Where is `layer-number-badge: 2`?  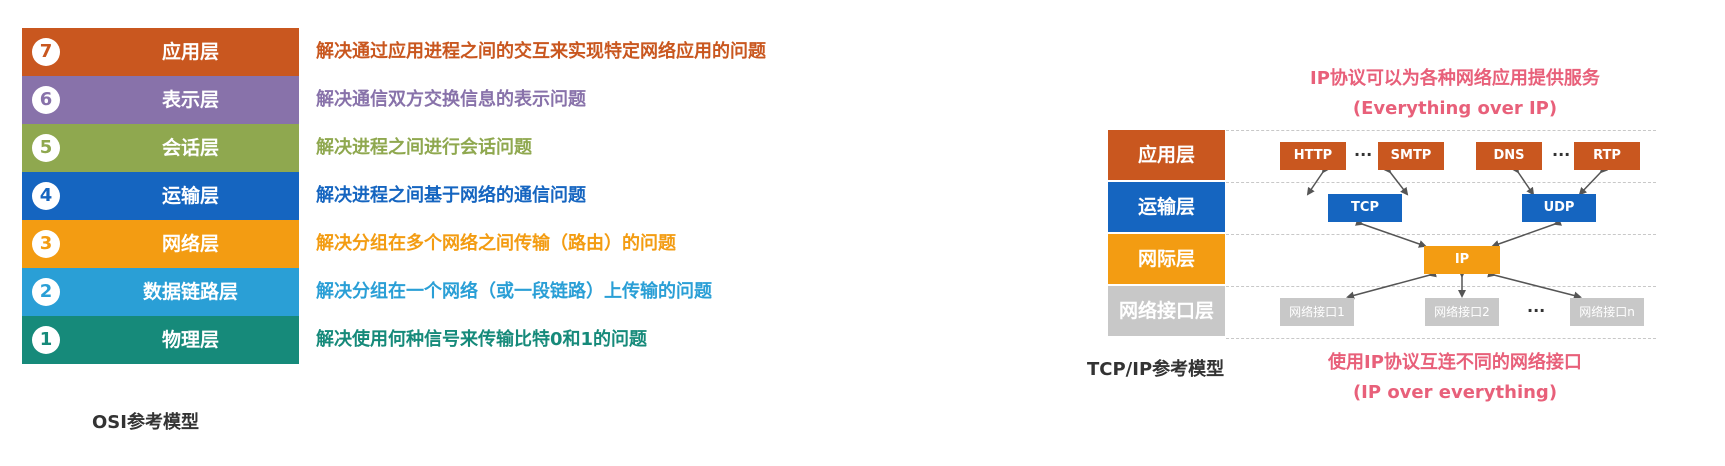 layer-number-badge: 2 is located at coordinates (46, 292).